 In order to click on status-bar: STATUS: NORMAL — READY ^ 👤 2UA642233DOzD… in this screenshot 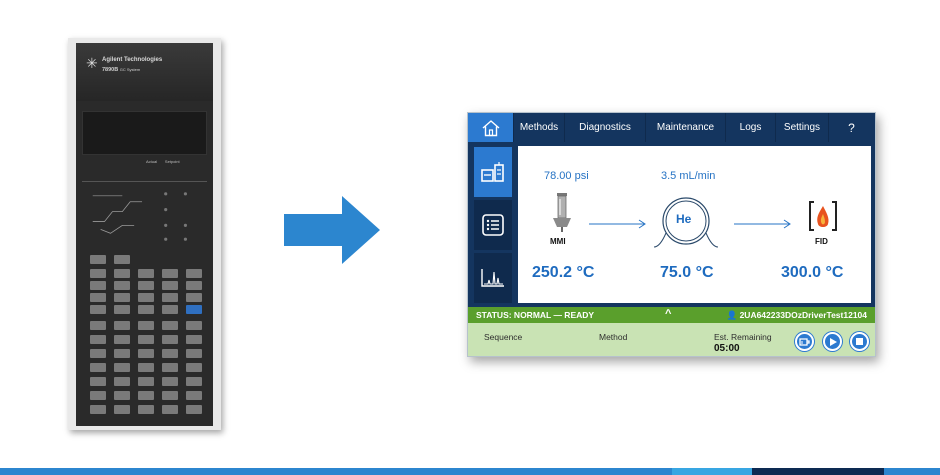, I will do `click(671, 315)`.